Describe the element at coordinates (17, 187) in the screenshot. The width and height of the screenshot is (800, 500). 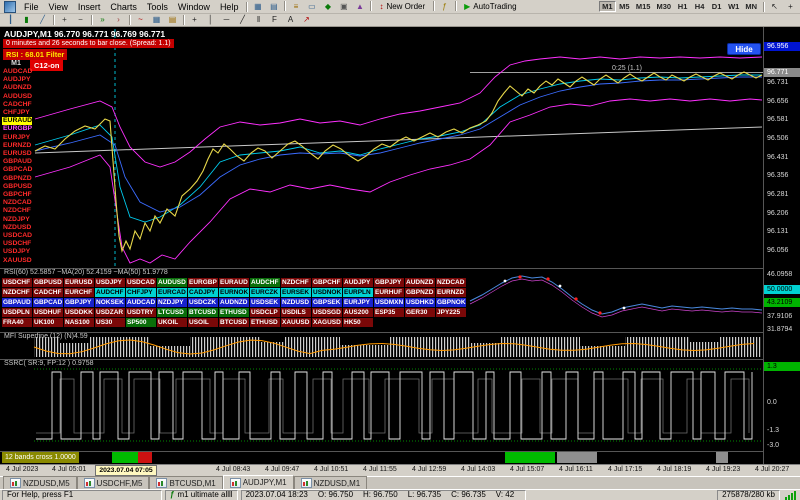
I see `symbol-gbpusd: GBPUSD` at that location.